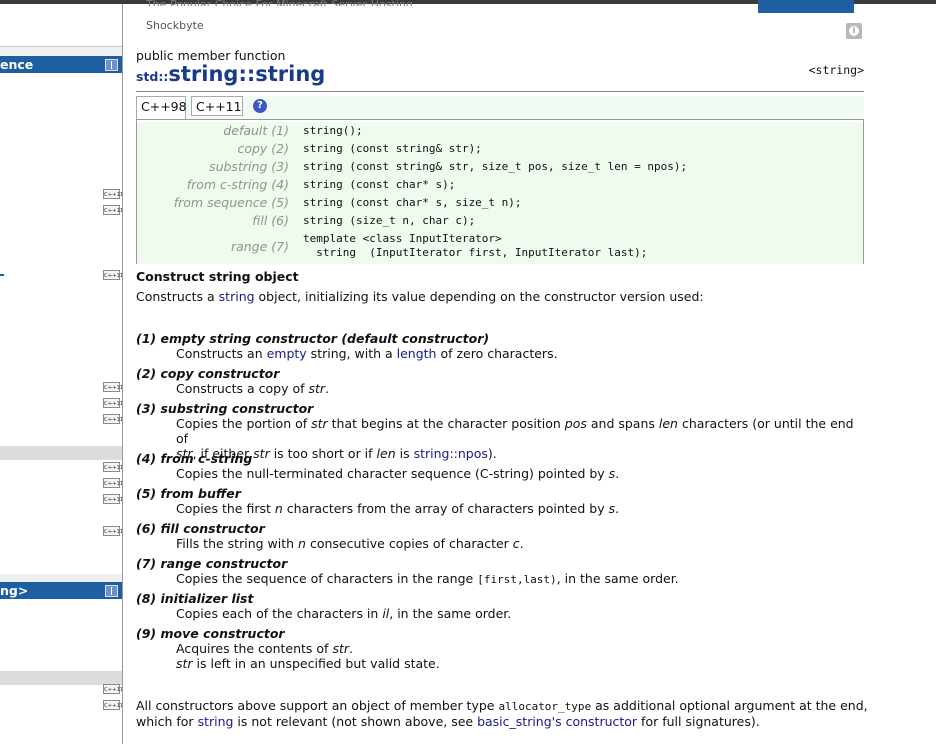 The image size is (936, 744). Describe the element at coordinates (249, 166) in the screenshot. I see `declaration-label: substring (3)` at that location.